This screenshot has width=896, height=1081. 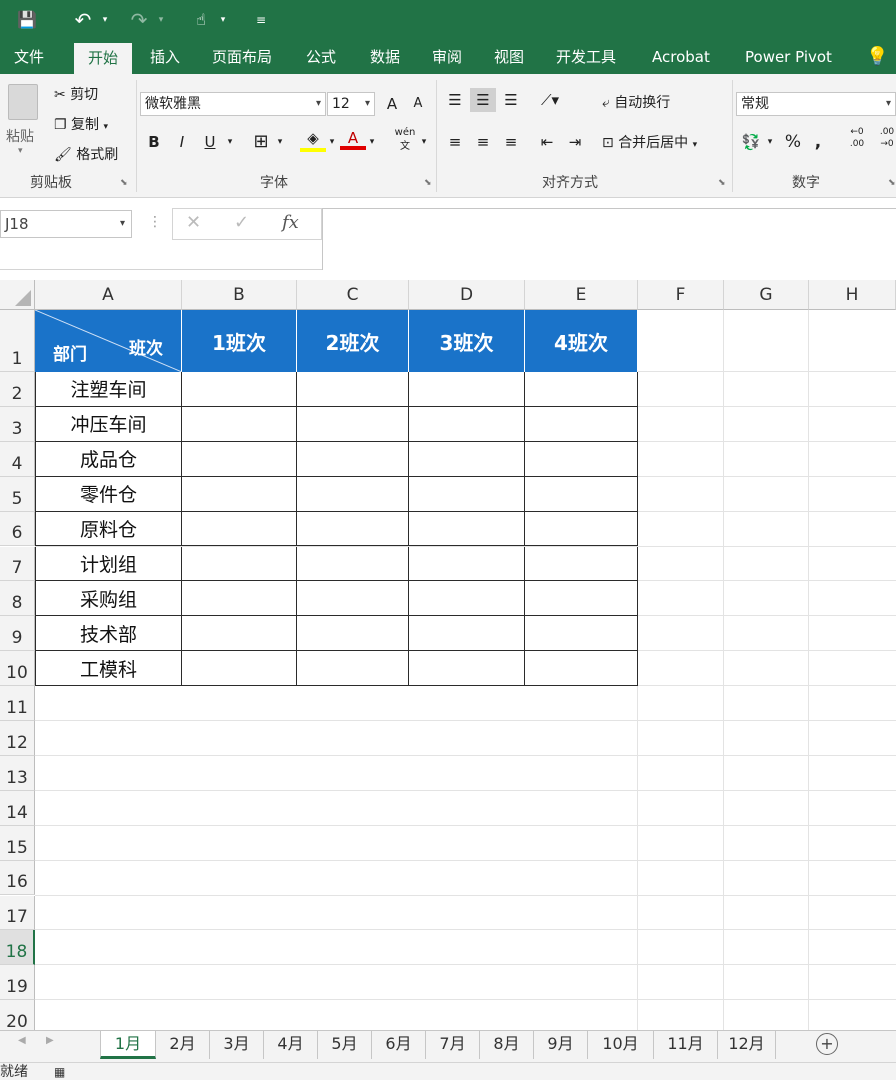 What do you see at coordinates (428, 183) in the screenshot?
I see `font-launcher-icon: ⬊` at bounding box center [428, 183].